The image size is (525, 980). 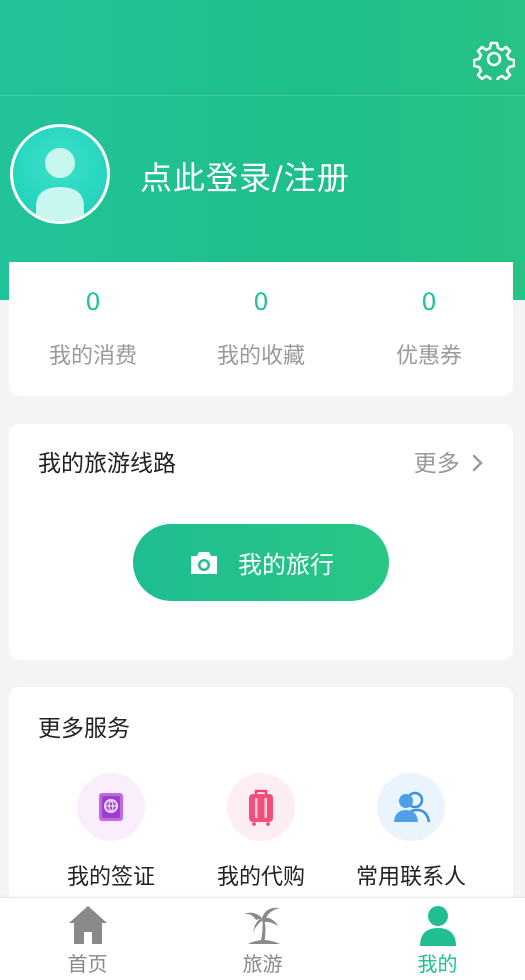 I want to click on more-link: 更多, so click(x=449, y=461).